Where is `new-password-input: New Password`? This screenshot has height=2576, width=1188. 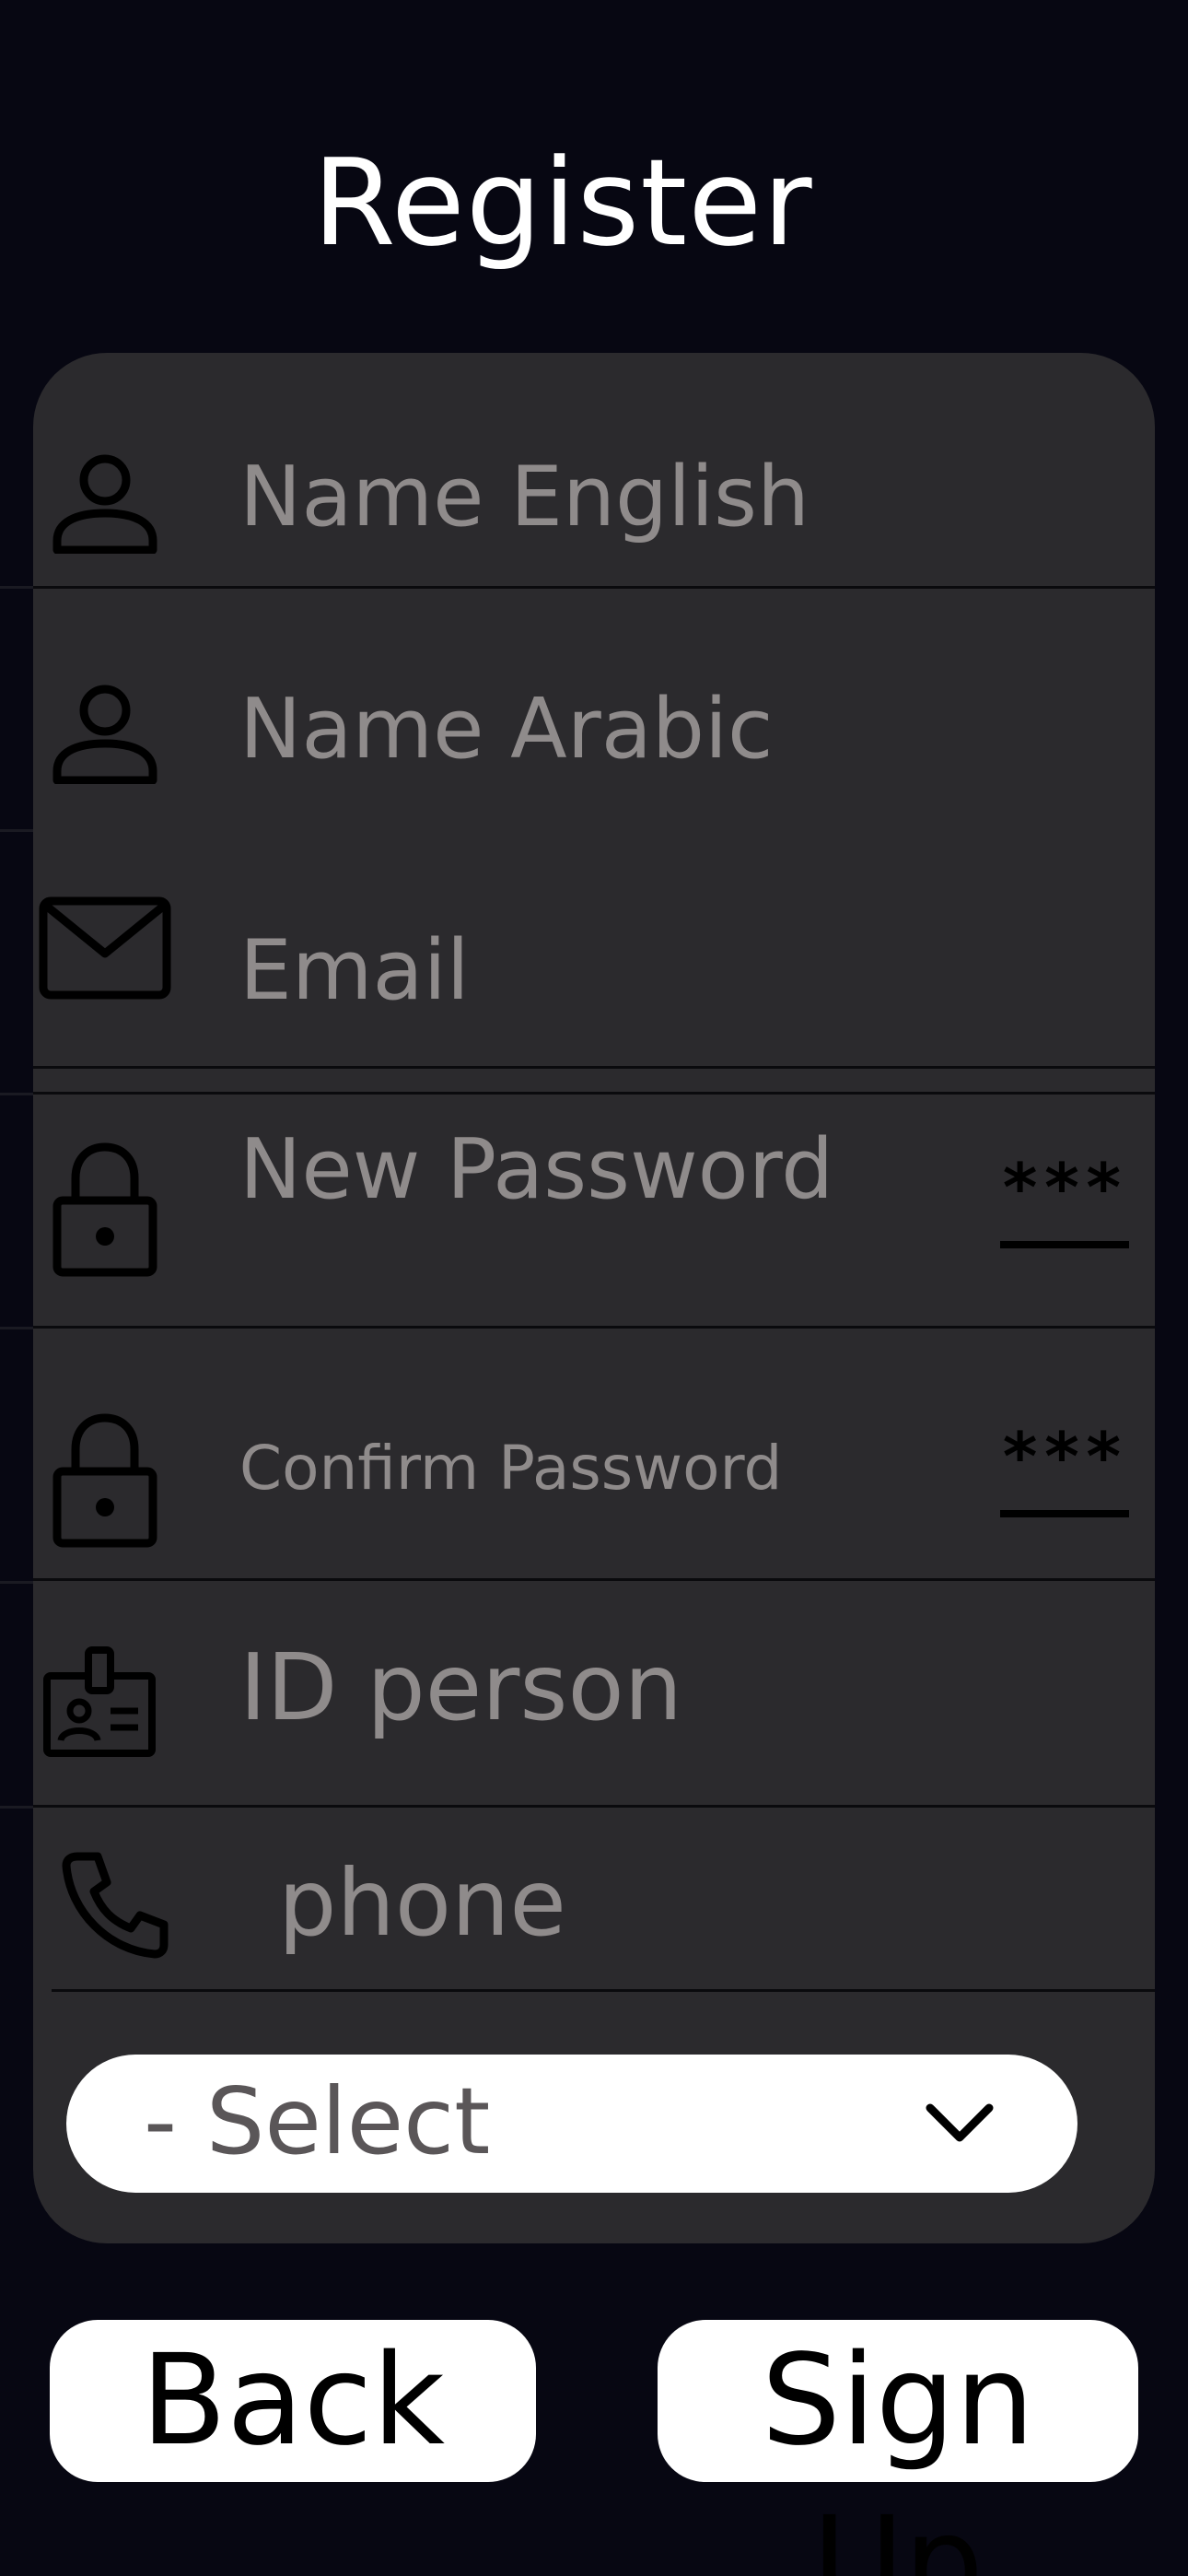 new-password-input: New Password is located at coordinates (536, 1169).